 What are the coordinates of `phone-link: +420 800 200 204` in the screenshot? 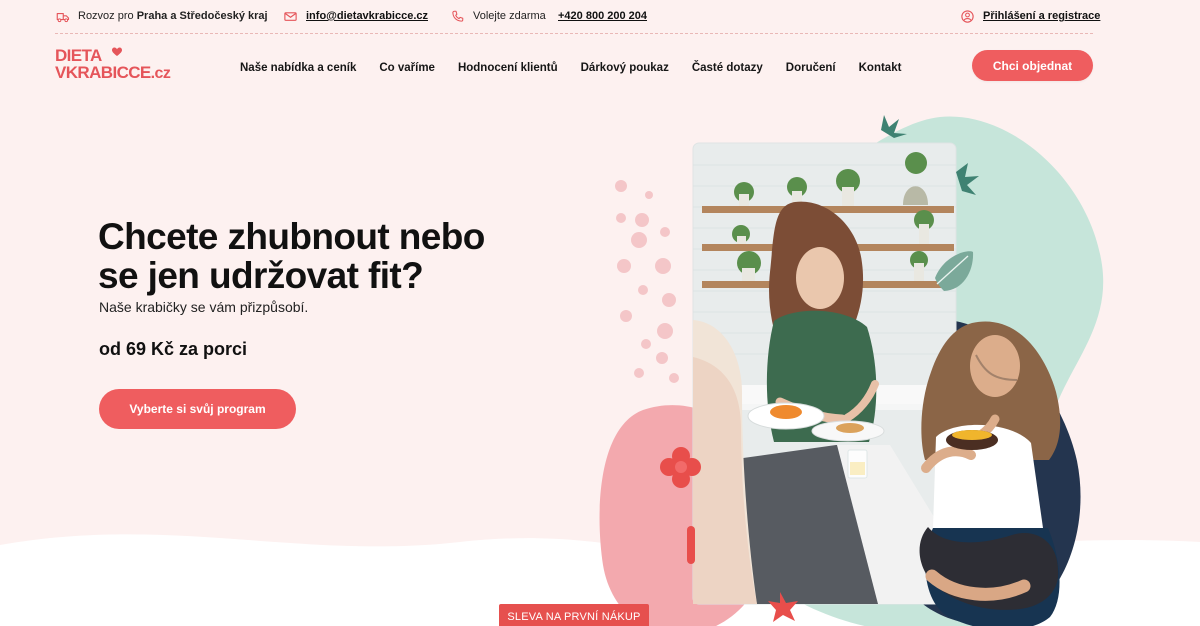 It's located at (602, 16).